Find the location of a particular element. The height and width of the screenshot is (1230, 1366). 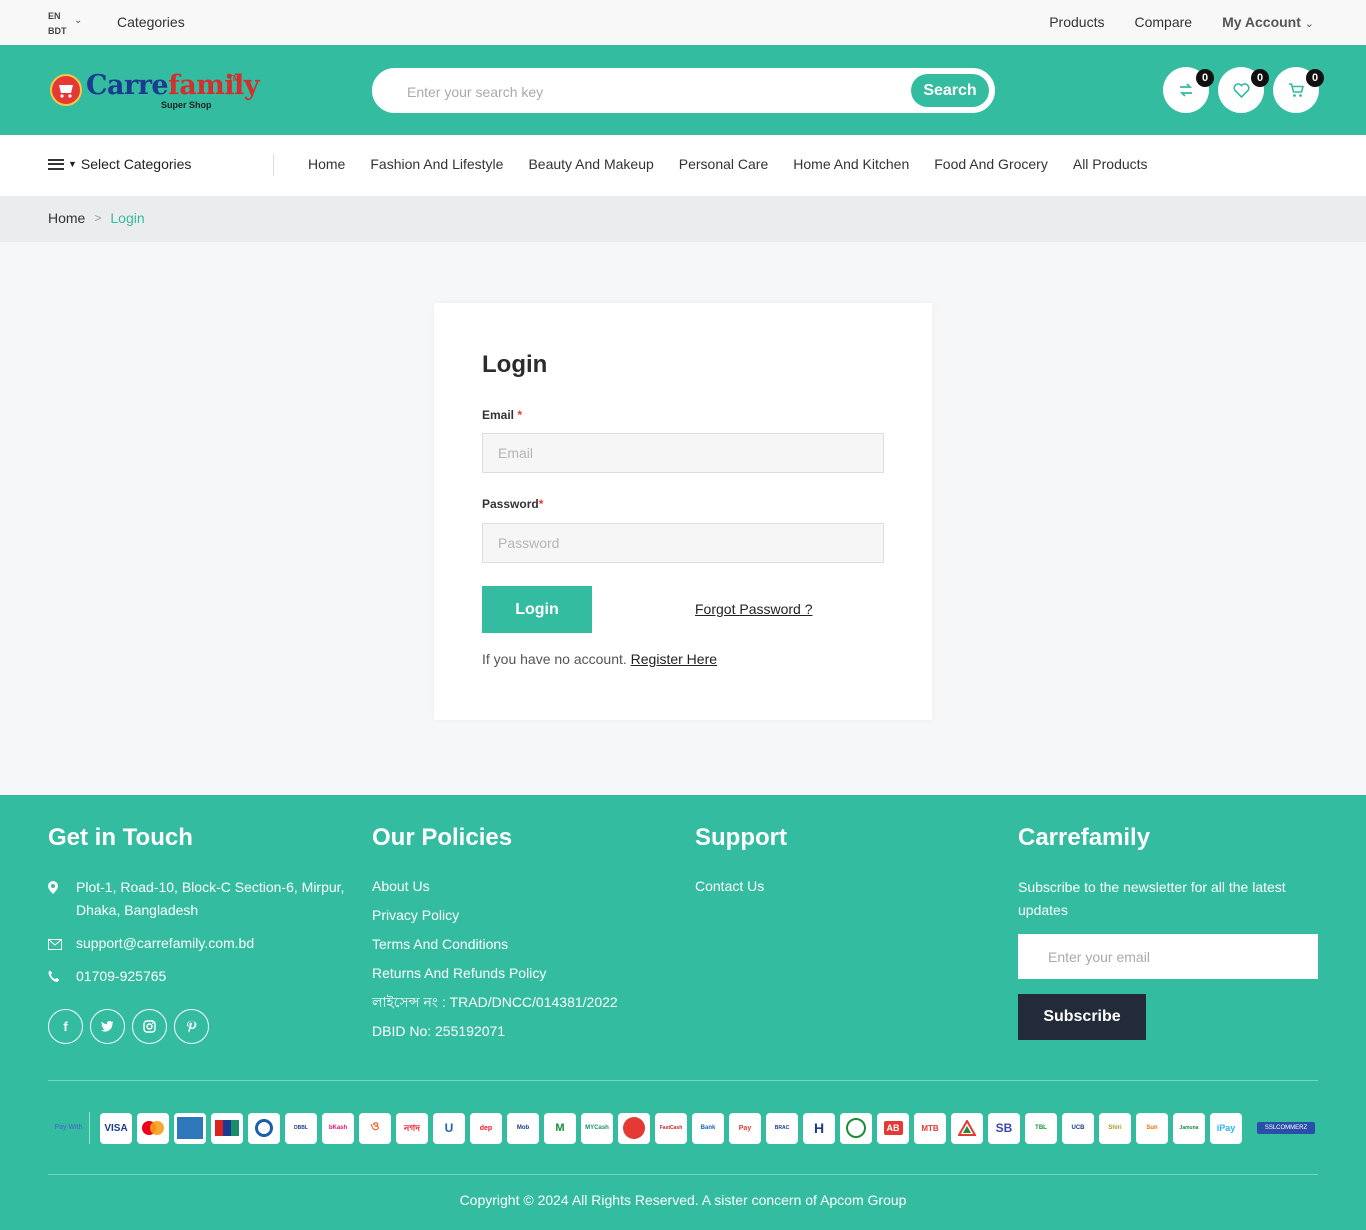

breadcrumb: Home > Login is located at coordinates (683, 219).